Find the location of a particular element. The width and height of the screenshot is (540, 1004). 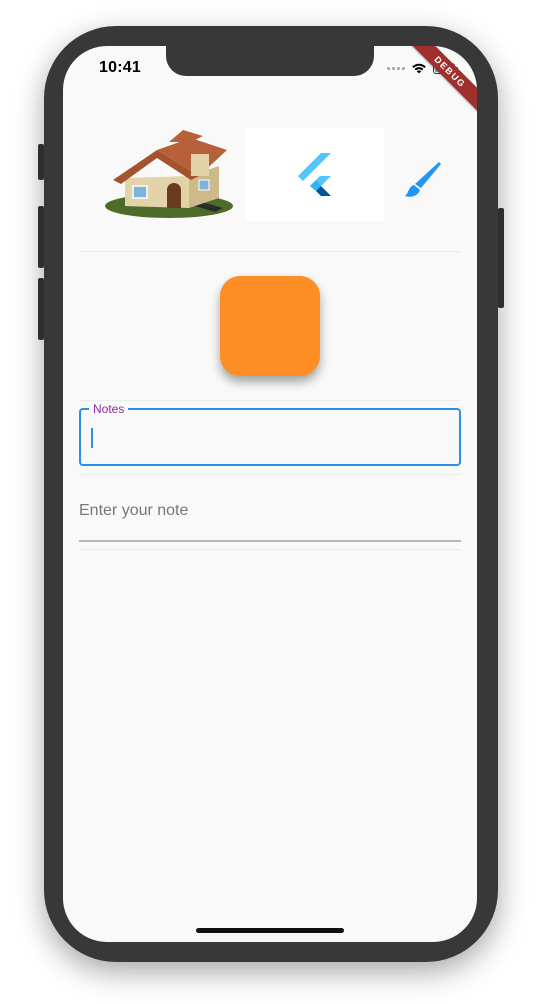

brush-icon is located at coordinates (423, 179).